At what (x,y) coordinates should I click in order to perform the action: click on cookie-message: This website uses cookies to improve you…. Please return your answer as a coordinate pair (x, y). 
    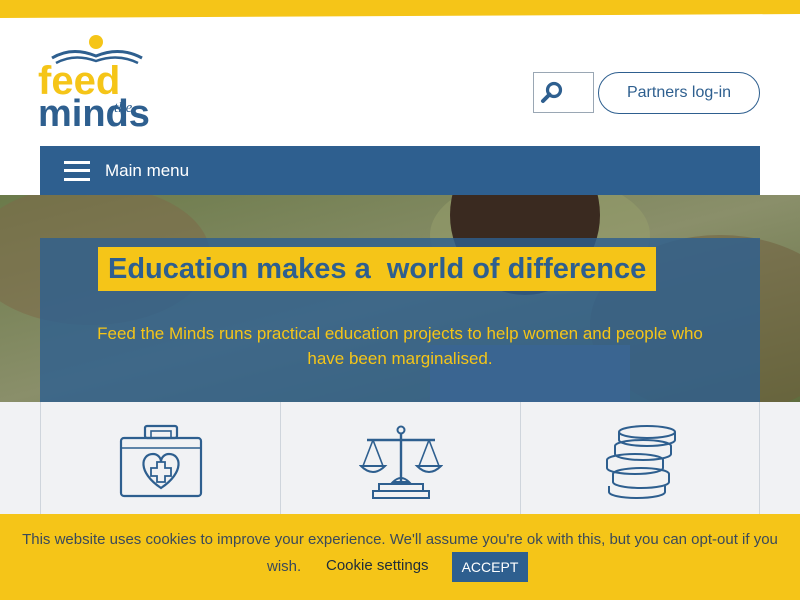
    Looking at the image, I should click on (400, 539).